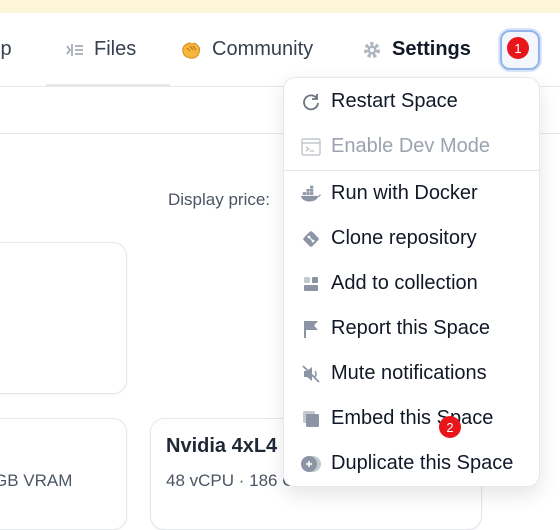 The height and width of the screenshot is (530, 560). What do you see at coordinates (311, 329) in the screenshot?
I see `flag-icon` at bounding box center [311, 329].